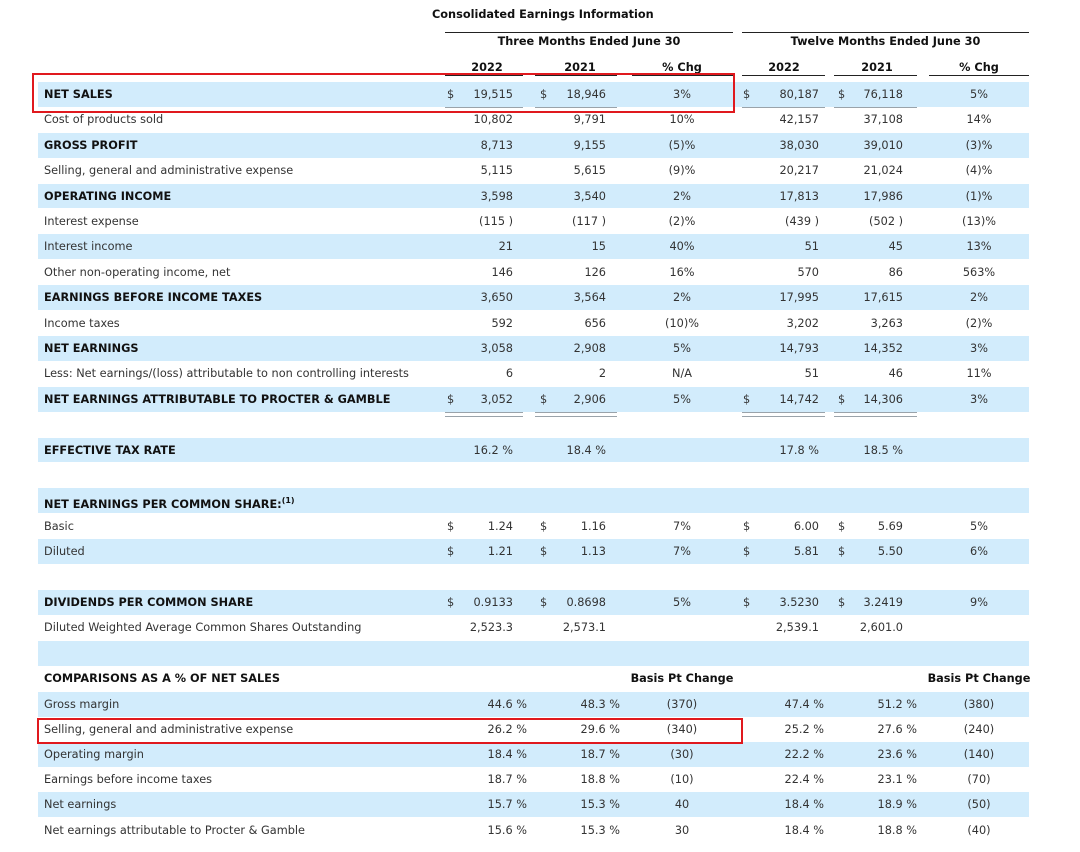  Describe the element at coordinates (979, 145) in the screenshot. I see `pct-change-cell: (3)%` at that location.